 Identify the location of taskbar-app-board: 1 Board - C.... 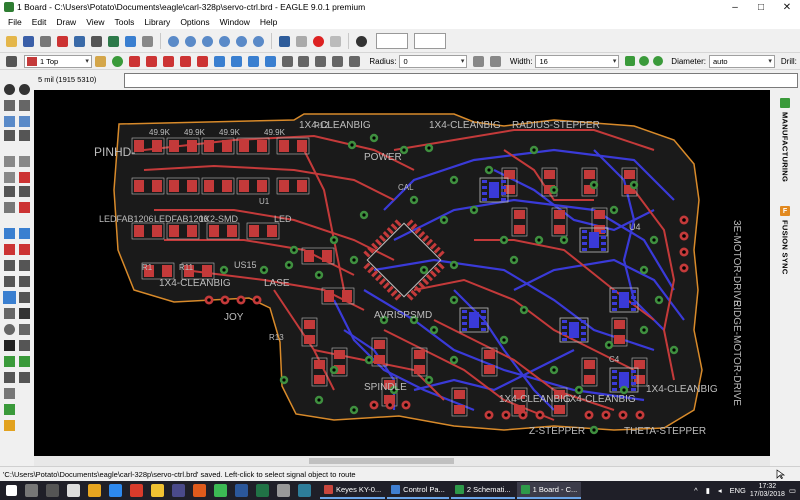
(549, 490).